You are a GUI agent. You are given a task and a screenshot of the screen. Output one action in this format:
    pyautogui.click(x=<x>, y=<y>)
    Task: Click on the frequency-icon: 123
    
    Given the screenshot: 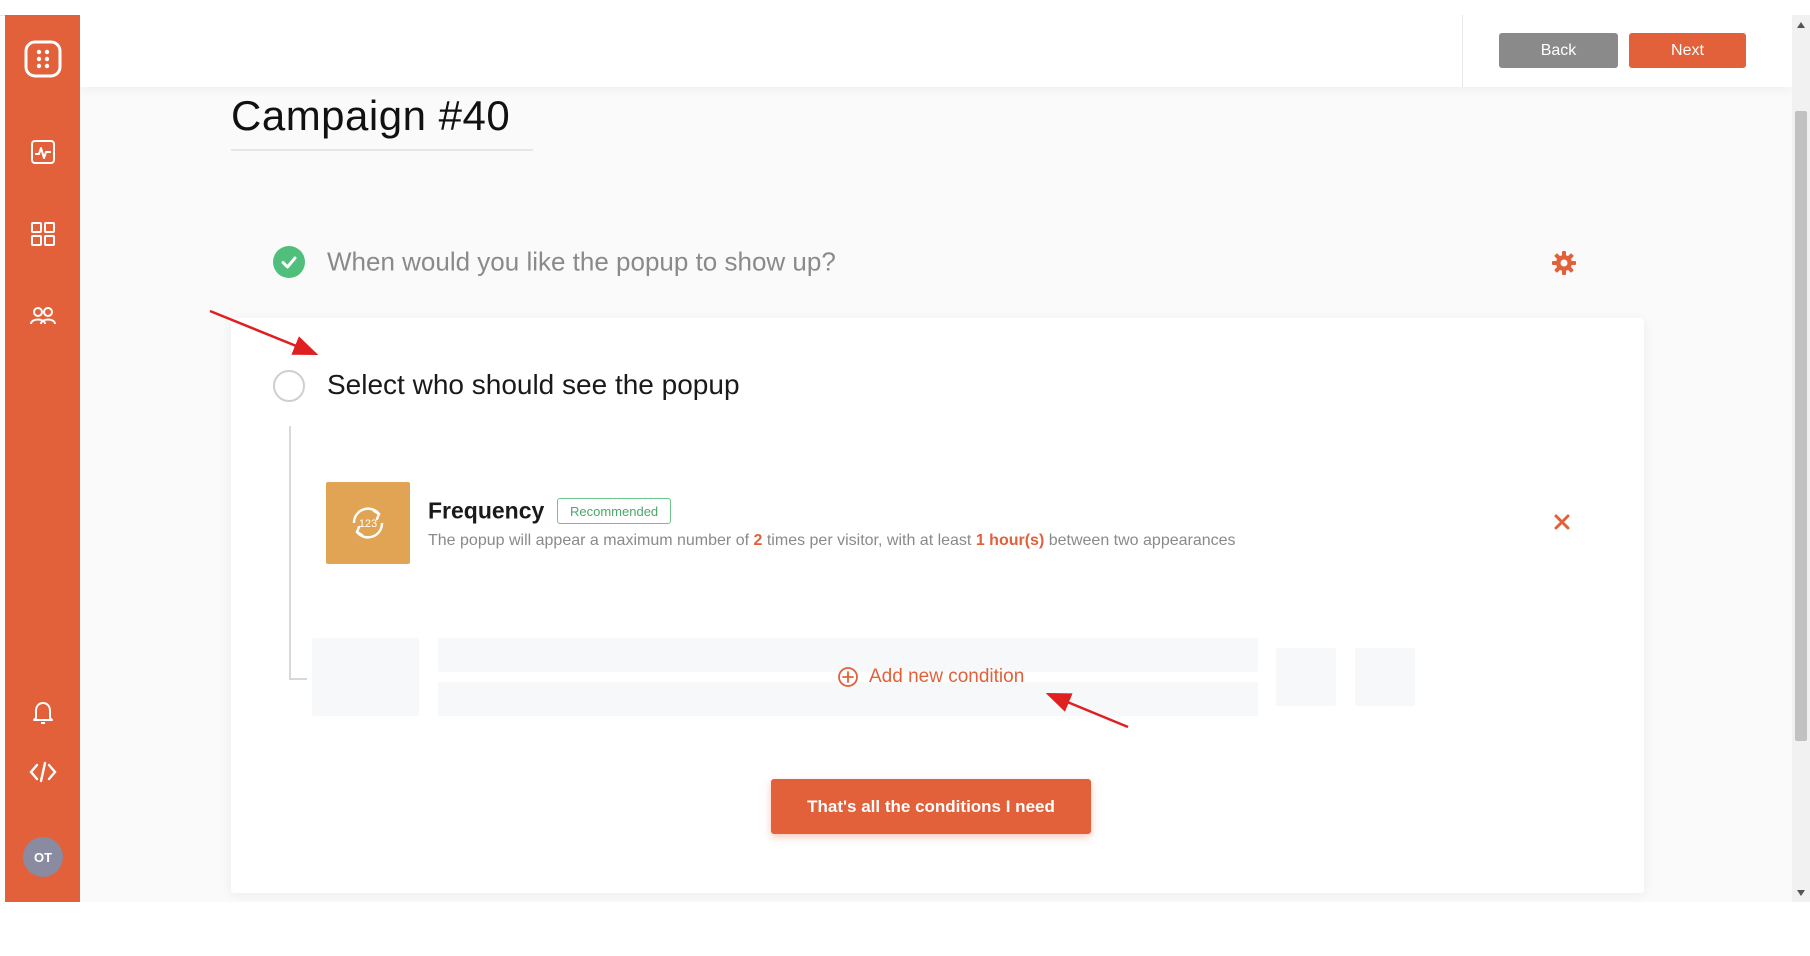 What is the action you would take?
    pyautogui.click(x=368, y=523)
    